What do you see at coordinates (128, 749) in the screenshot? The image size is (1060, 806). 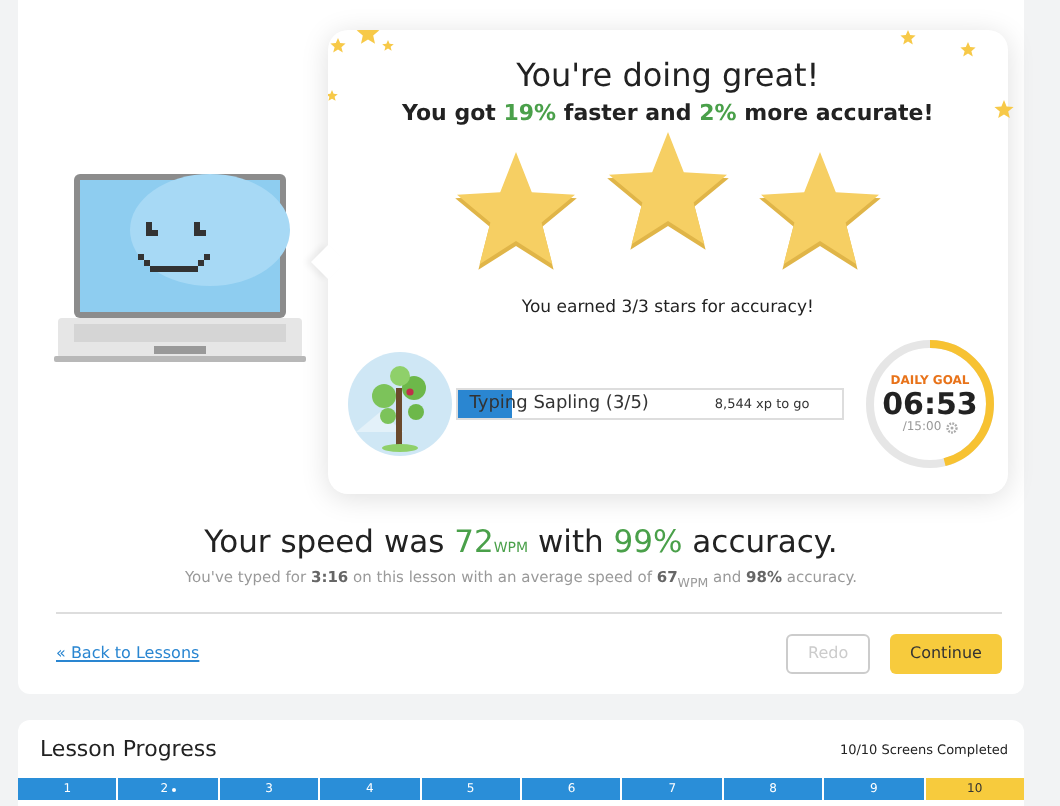 I see `lesson-progress-title: Lesson Progress` at bounding box center [128, 749].